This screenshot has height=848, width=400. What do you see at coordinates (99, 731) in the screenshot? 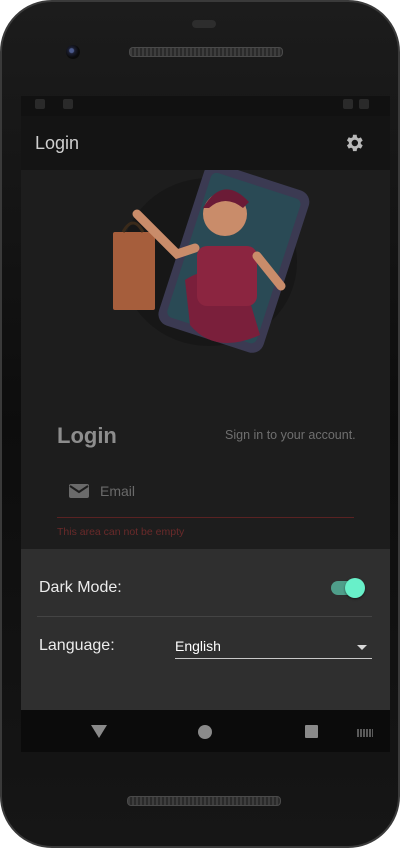
I see `back-icon` at bounding box center [99, 731].